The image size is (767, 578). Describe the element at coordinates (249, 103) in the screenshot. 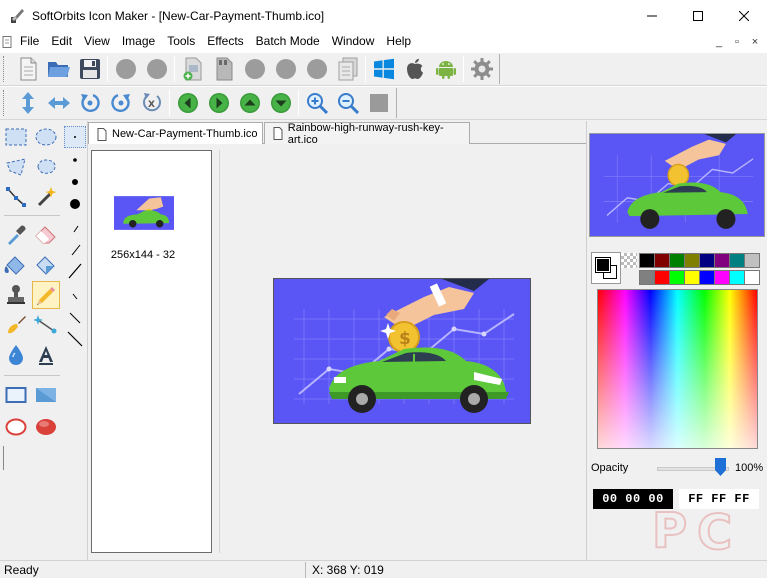

I see `move-up-button` at that location.